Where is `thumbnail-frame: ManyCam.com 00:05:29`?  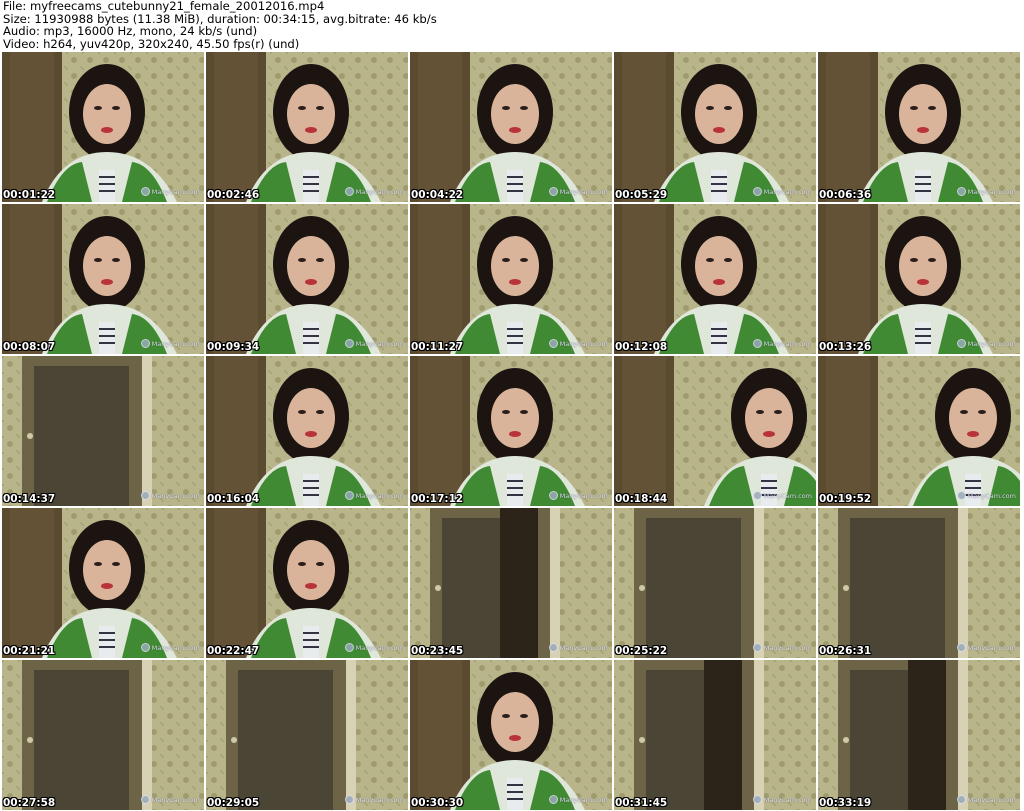 thumbnail-frame: ManyCam.com 00:05:29 is located at coordinates (715, 127).